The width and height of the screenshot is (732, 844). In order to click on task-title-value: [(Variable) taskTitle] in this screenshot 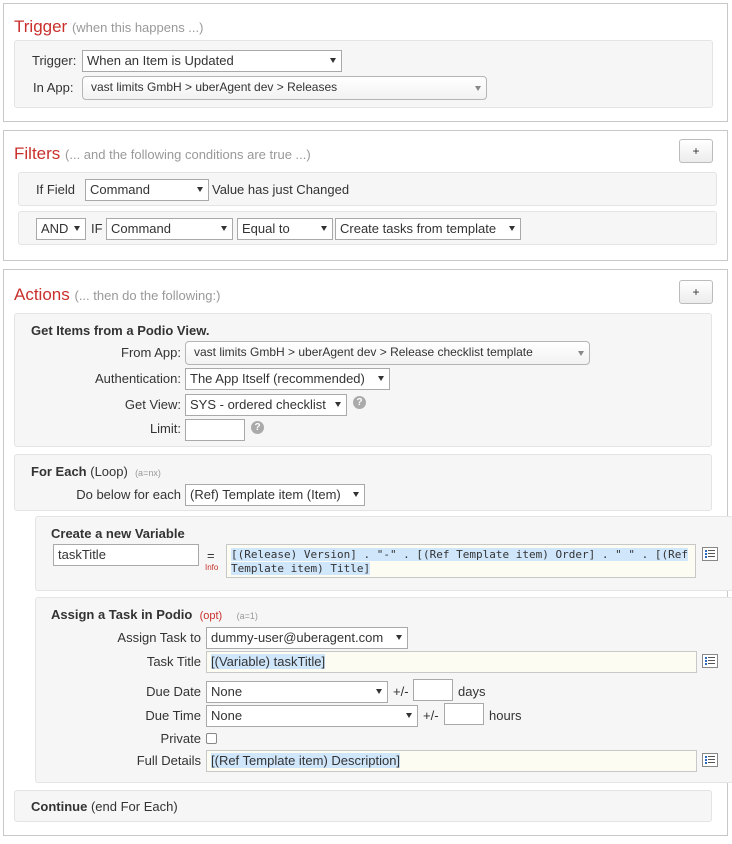, I will do `click(268, 661)`.